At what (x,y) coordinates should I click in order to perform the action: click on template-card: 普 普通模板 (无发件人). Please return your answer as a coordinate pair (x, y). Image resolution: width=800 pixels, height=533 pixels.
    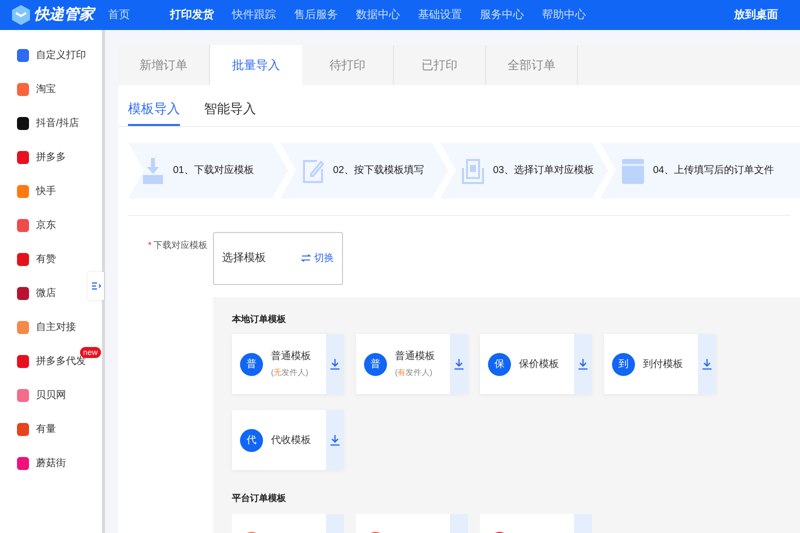
    Looking at the image, I should click on (288, 364).